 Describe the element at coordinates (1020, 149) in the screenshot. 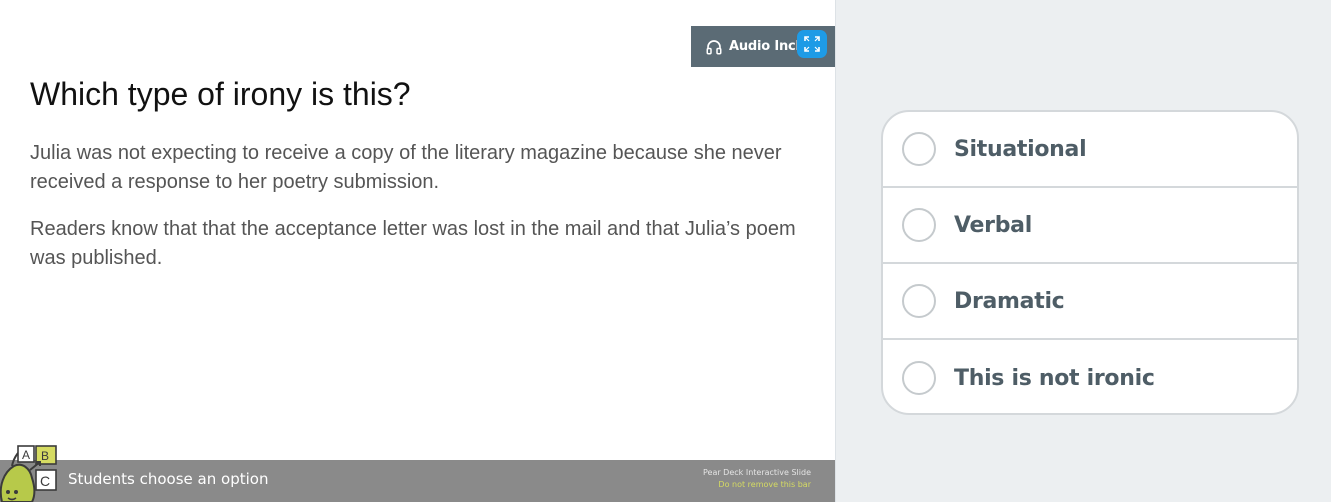

I see `option-label: Situational` at that location.